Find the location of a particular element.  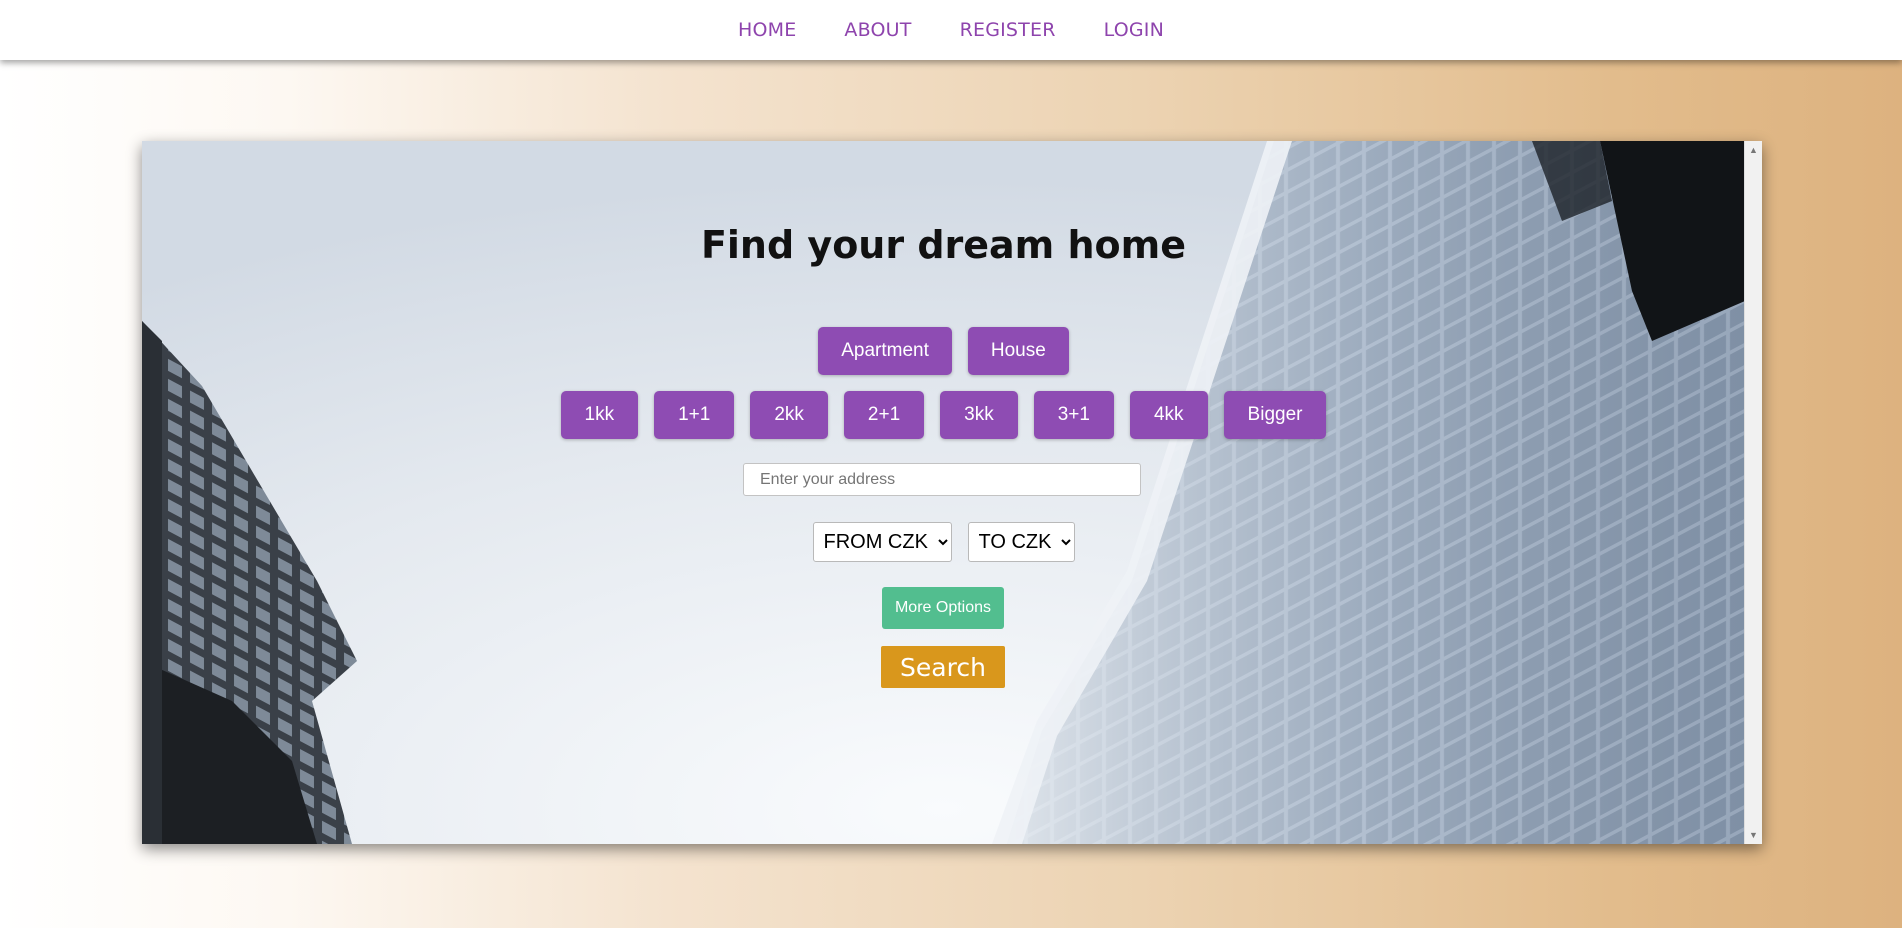

layout-1kk-button: 1kk is located at coordinates (599, 415).